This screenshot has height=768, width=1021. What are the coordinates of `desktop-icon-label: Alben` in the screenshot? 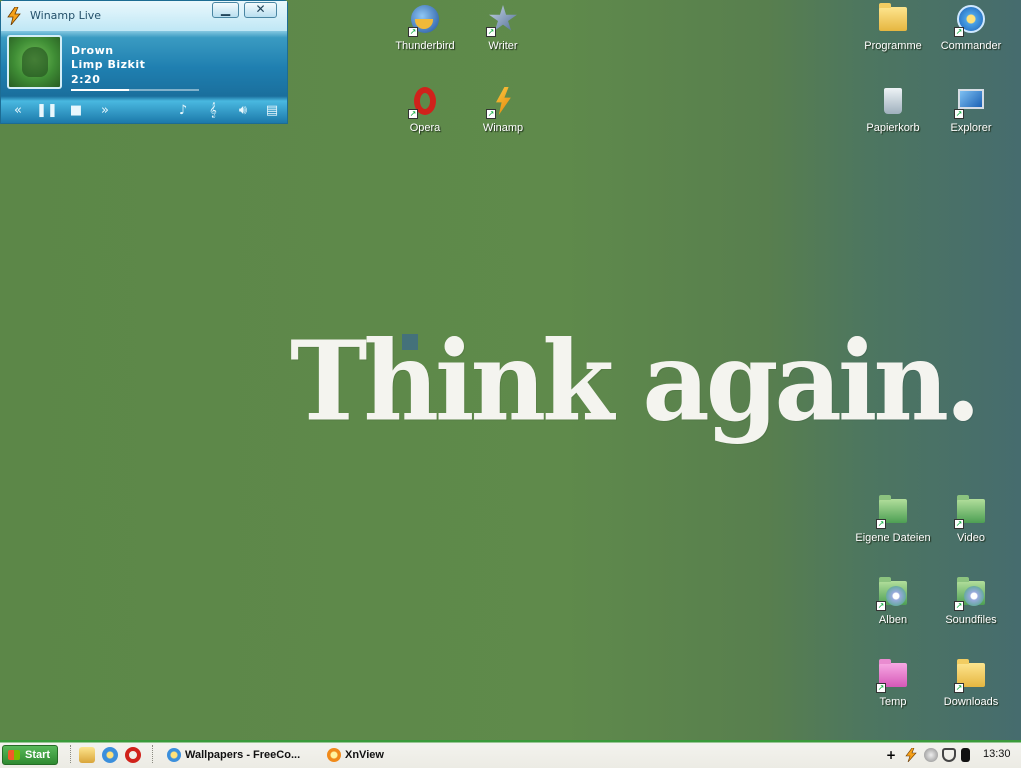 It's located at (893, 620).